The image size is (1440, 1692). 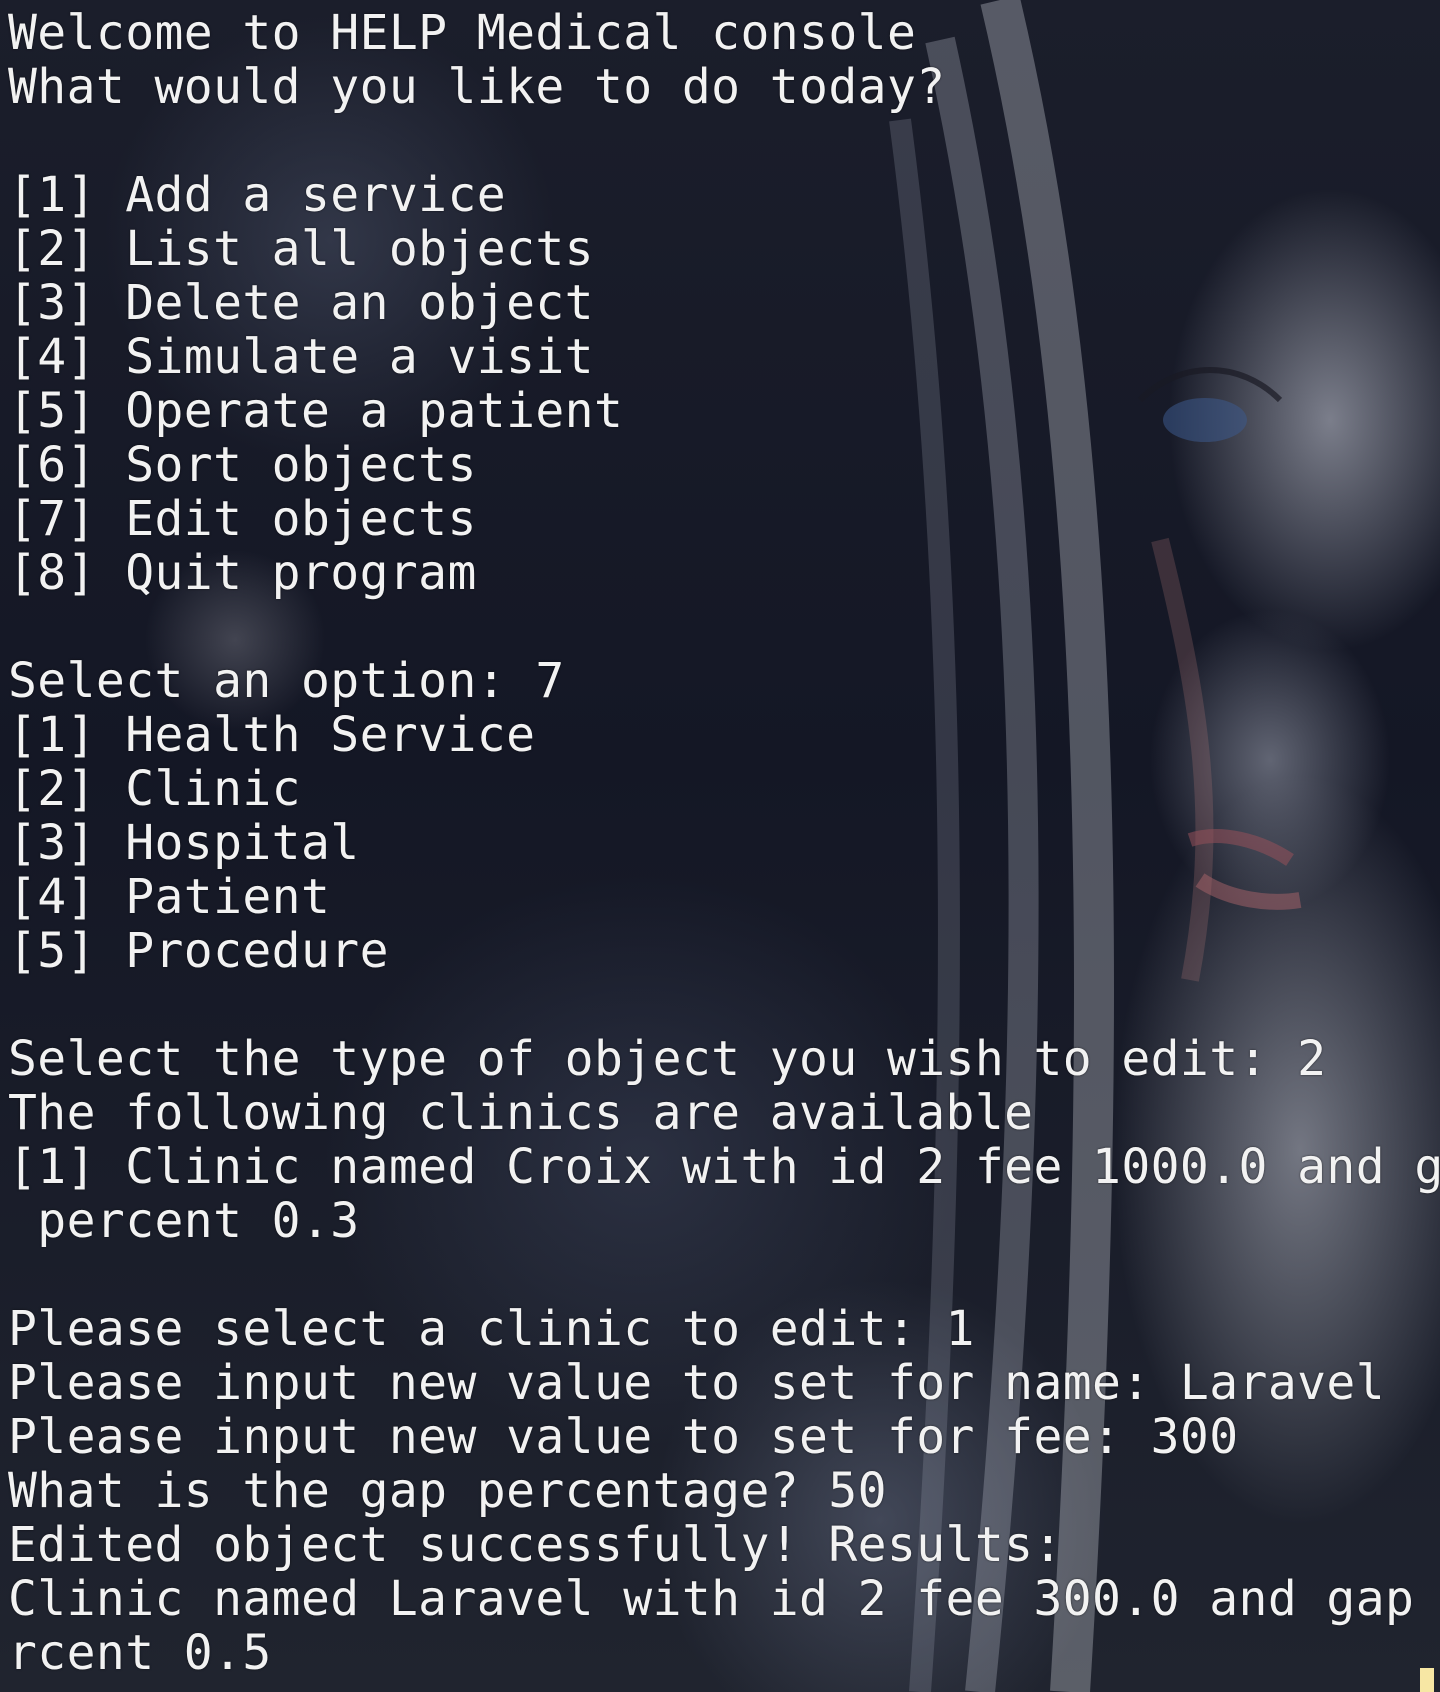 I want to click on terminal-line: [4] Simulate a visit, so click(x=301, y=357).